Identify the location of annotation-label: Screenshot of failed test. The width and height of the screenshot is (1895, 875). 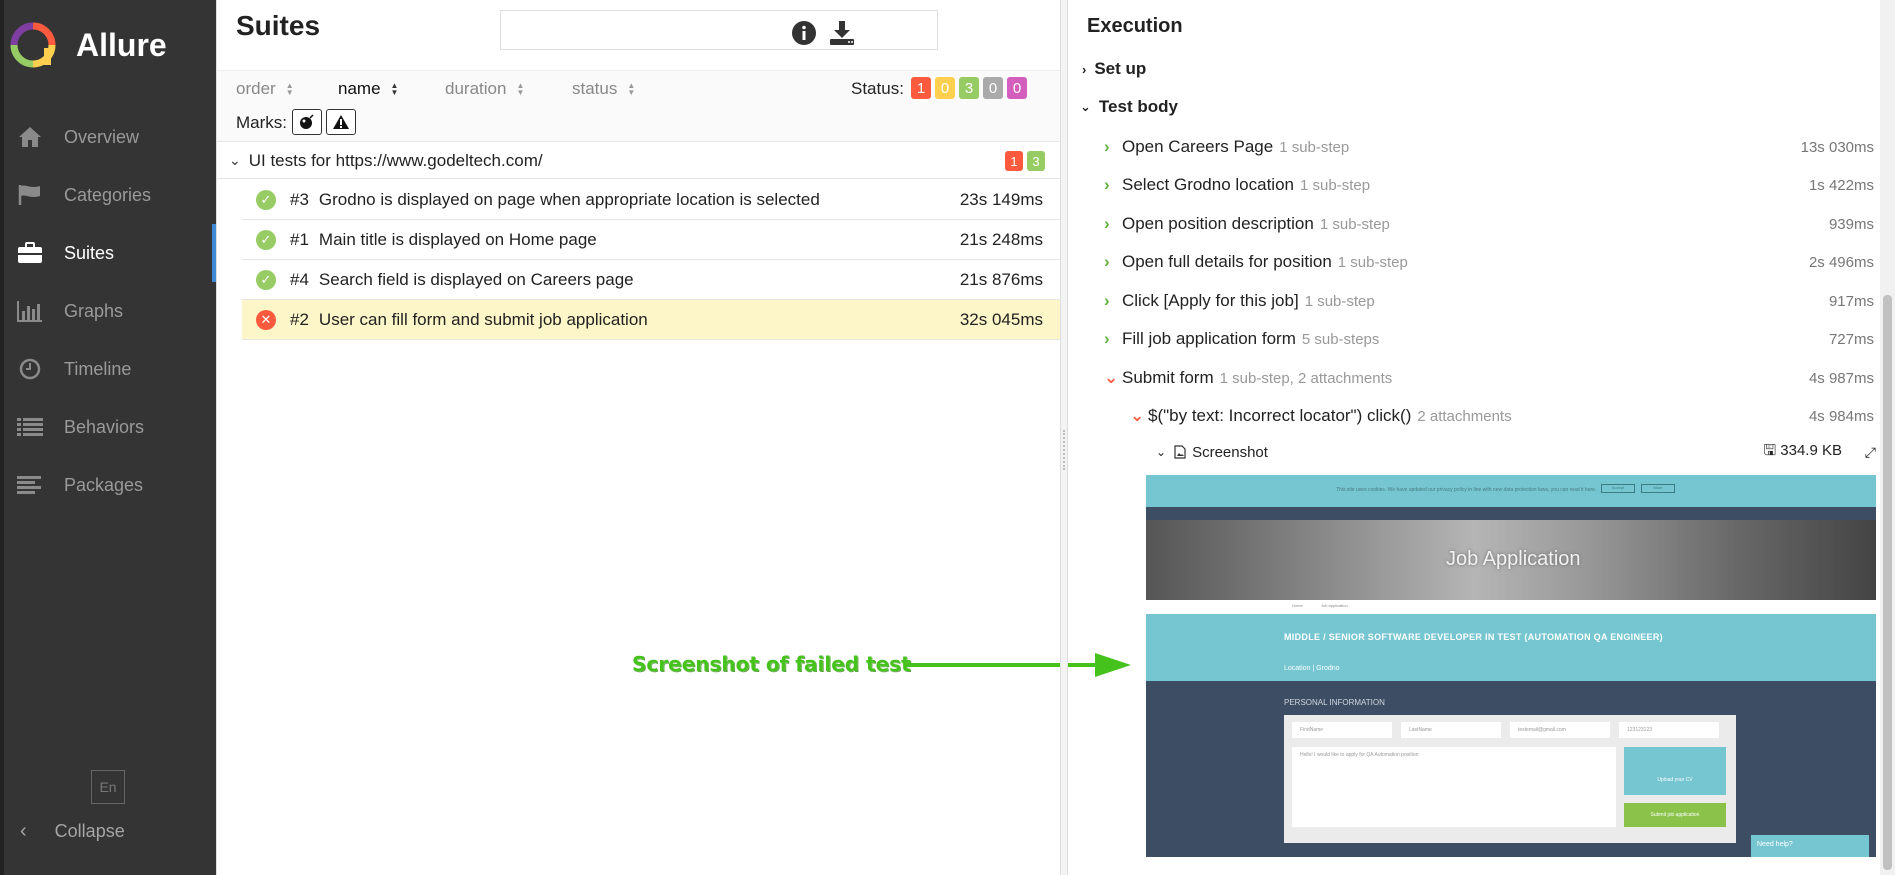
(771, 664).